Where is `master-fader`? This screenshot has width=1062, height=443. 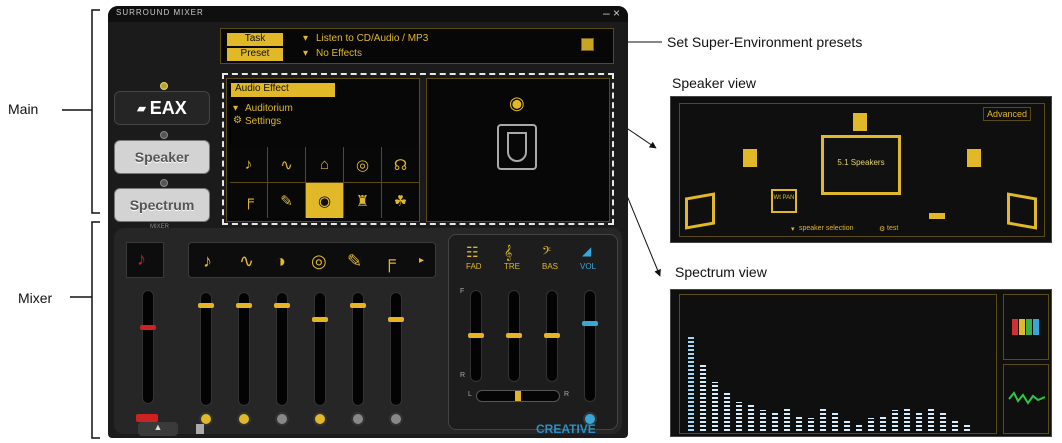
master-fader is located at coordinates (148, 347).